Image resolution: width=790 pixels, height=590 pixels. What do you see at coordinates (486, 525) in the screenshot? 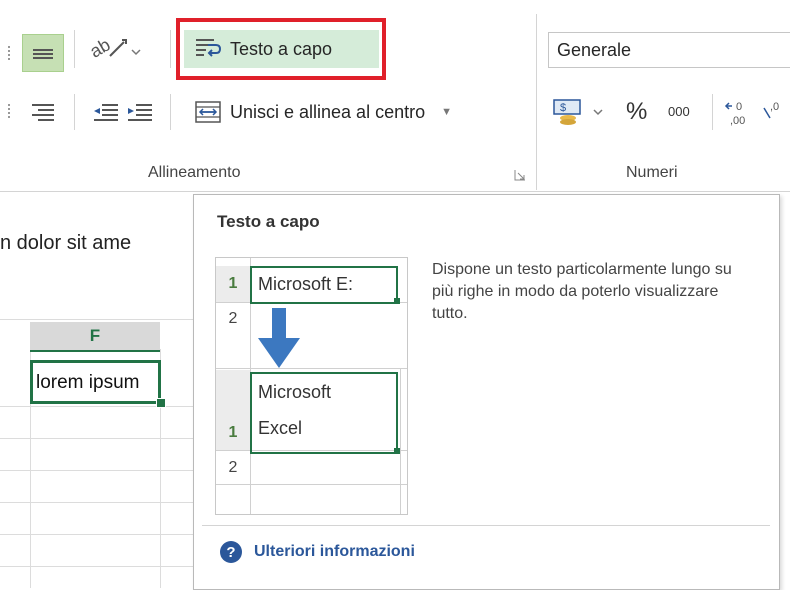
I see `tooltip-separator` at bounding box center [486, 525].